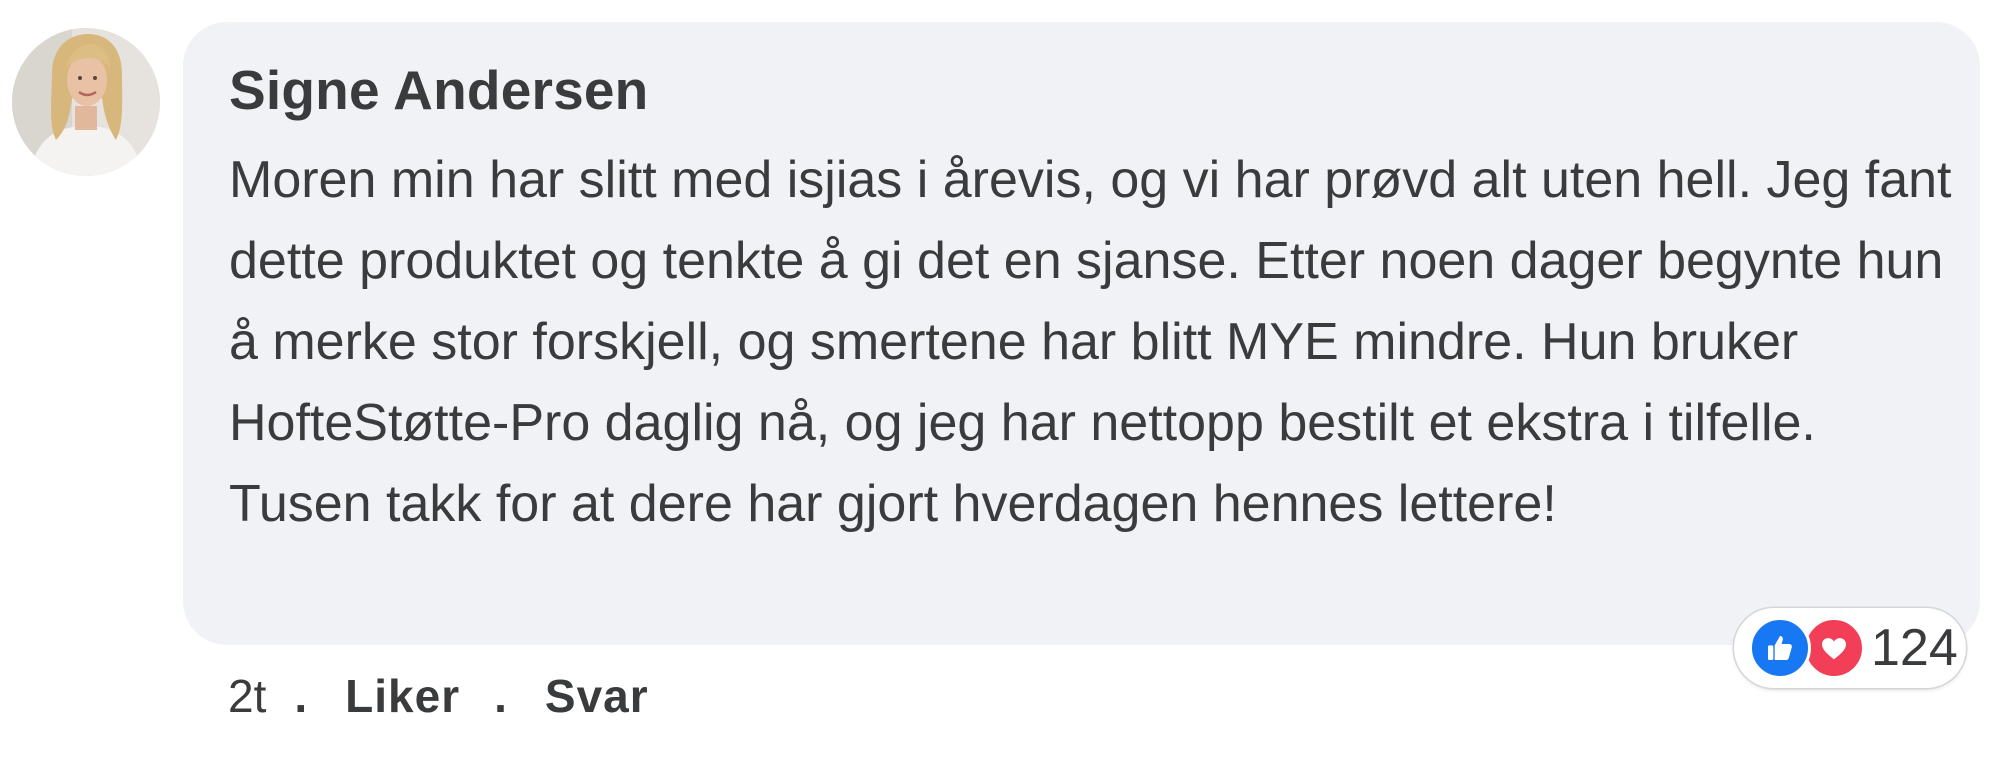 The height and width of the screenshot is (762, 2000). Describe the element at coordinates (1834, 648) in the screenshot. I see `love-icon` at that location.